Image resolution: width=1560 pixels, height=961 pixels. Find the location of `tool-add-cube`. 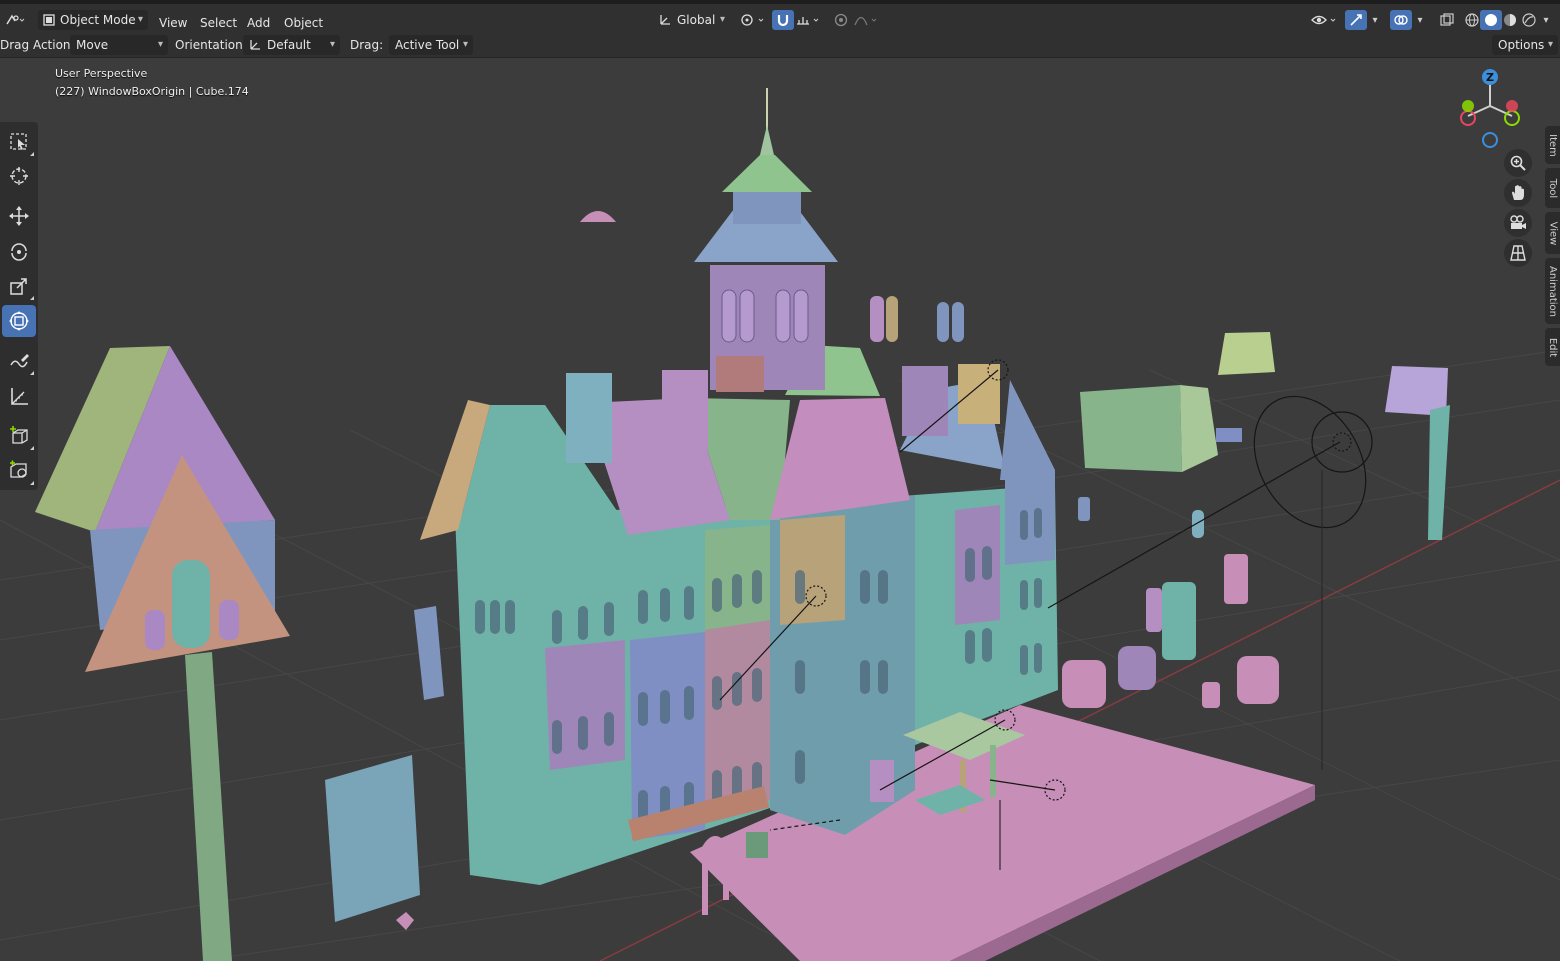

tool-add-cube is located at coordinates (19, 436).